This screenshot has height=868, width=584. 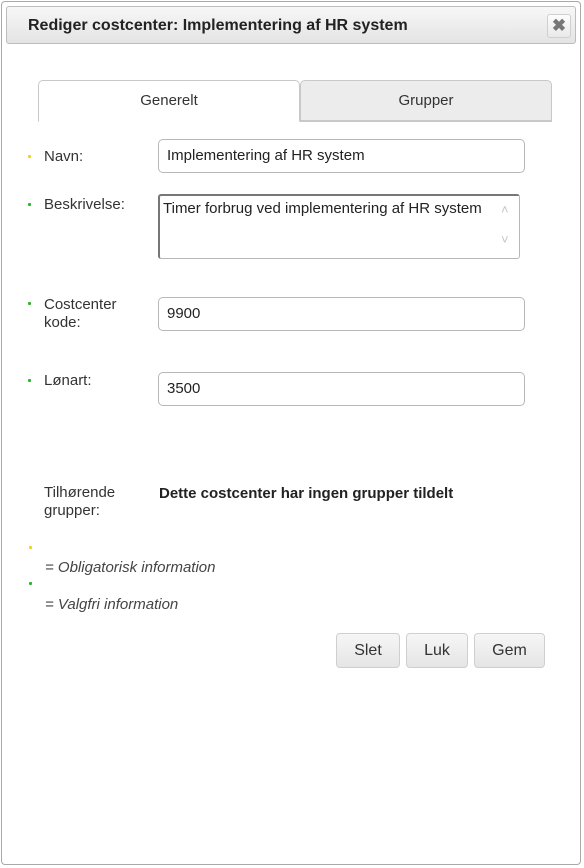 I want to click on chevron-down-icon: ˅, so click(x=505, y=239).